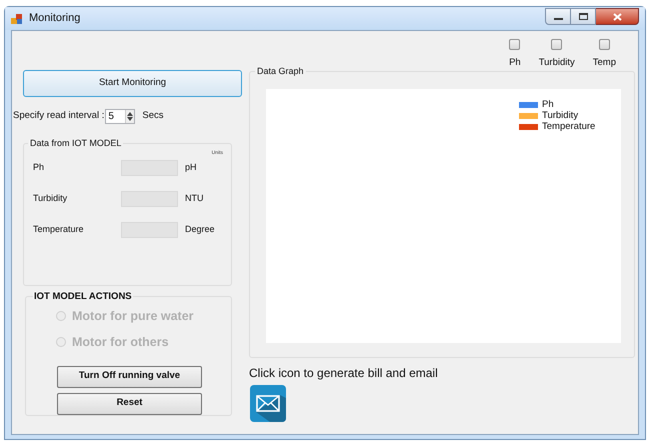 This screenshot has width=648, height=443. Describe the element at coordinates (191, 167) in the screenshot. I see `reading-unit: pH` at that location.